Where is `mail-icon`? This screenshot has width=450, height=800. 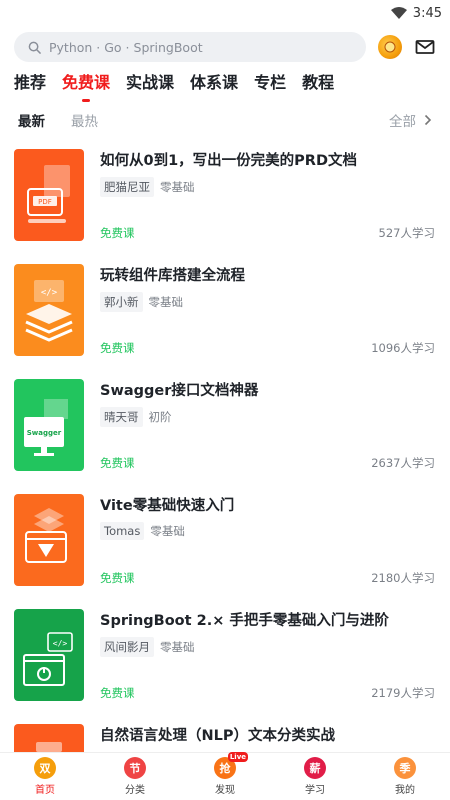 mail-icon is located at coordinates (425, 47).